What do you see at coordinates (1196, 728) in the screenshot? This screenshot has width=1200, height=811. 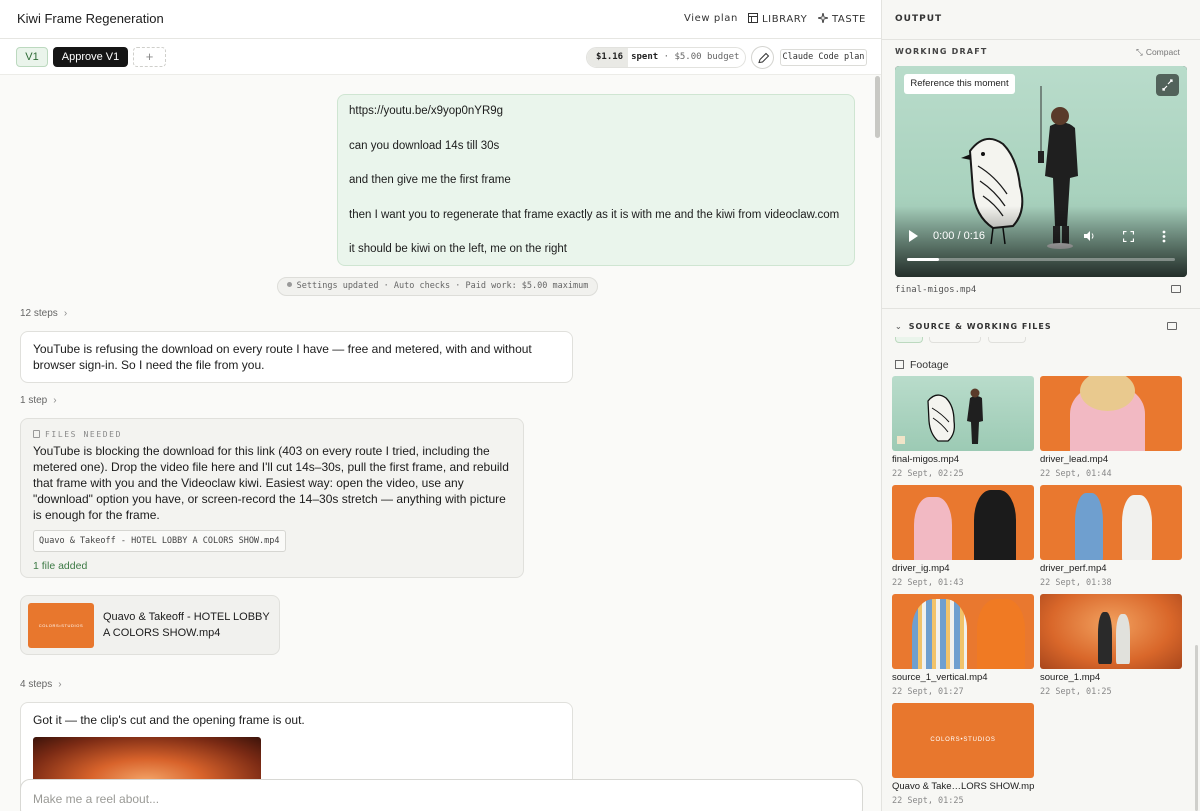 I see `output-scrollbar` at bounding box center [1196, 728].